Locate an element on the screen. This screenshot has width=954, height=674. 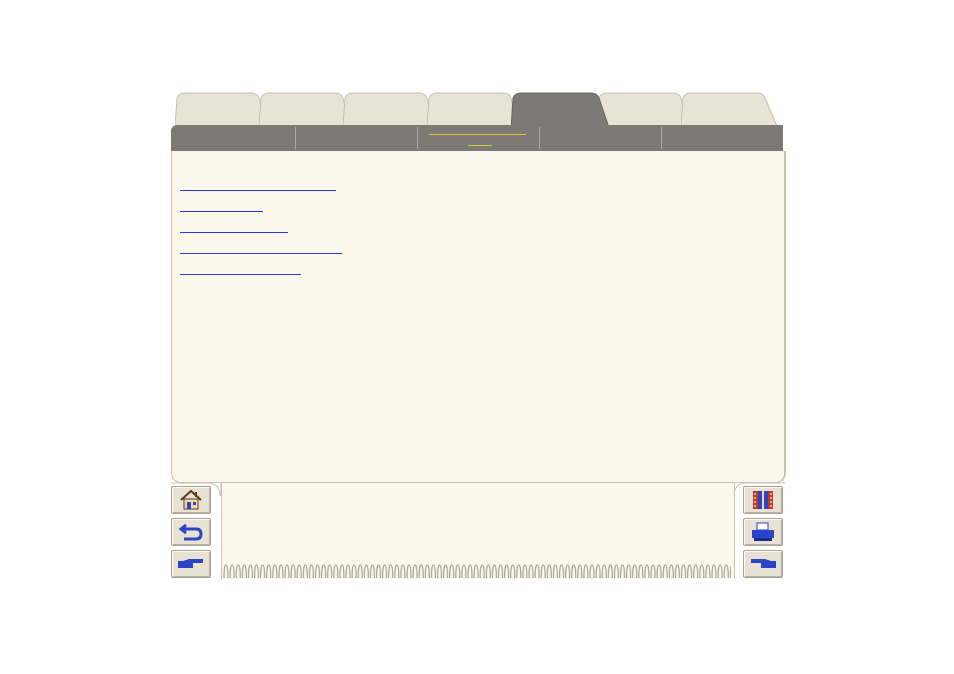
pointing-hand-left-icon is located at coordinates (763, 563).